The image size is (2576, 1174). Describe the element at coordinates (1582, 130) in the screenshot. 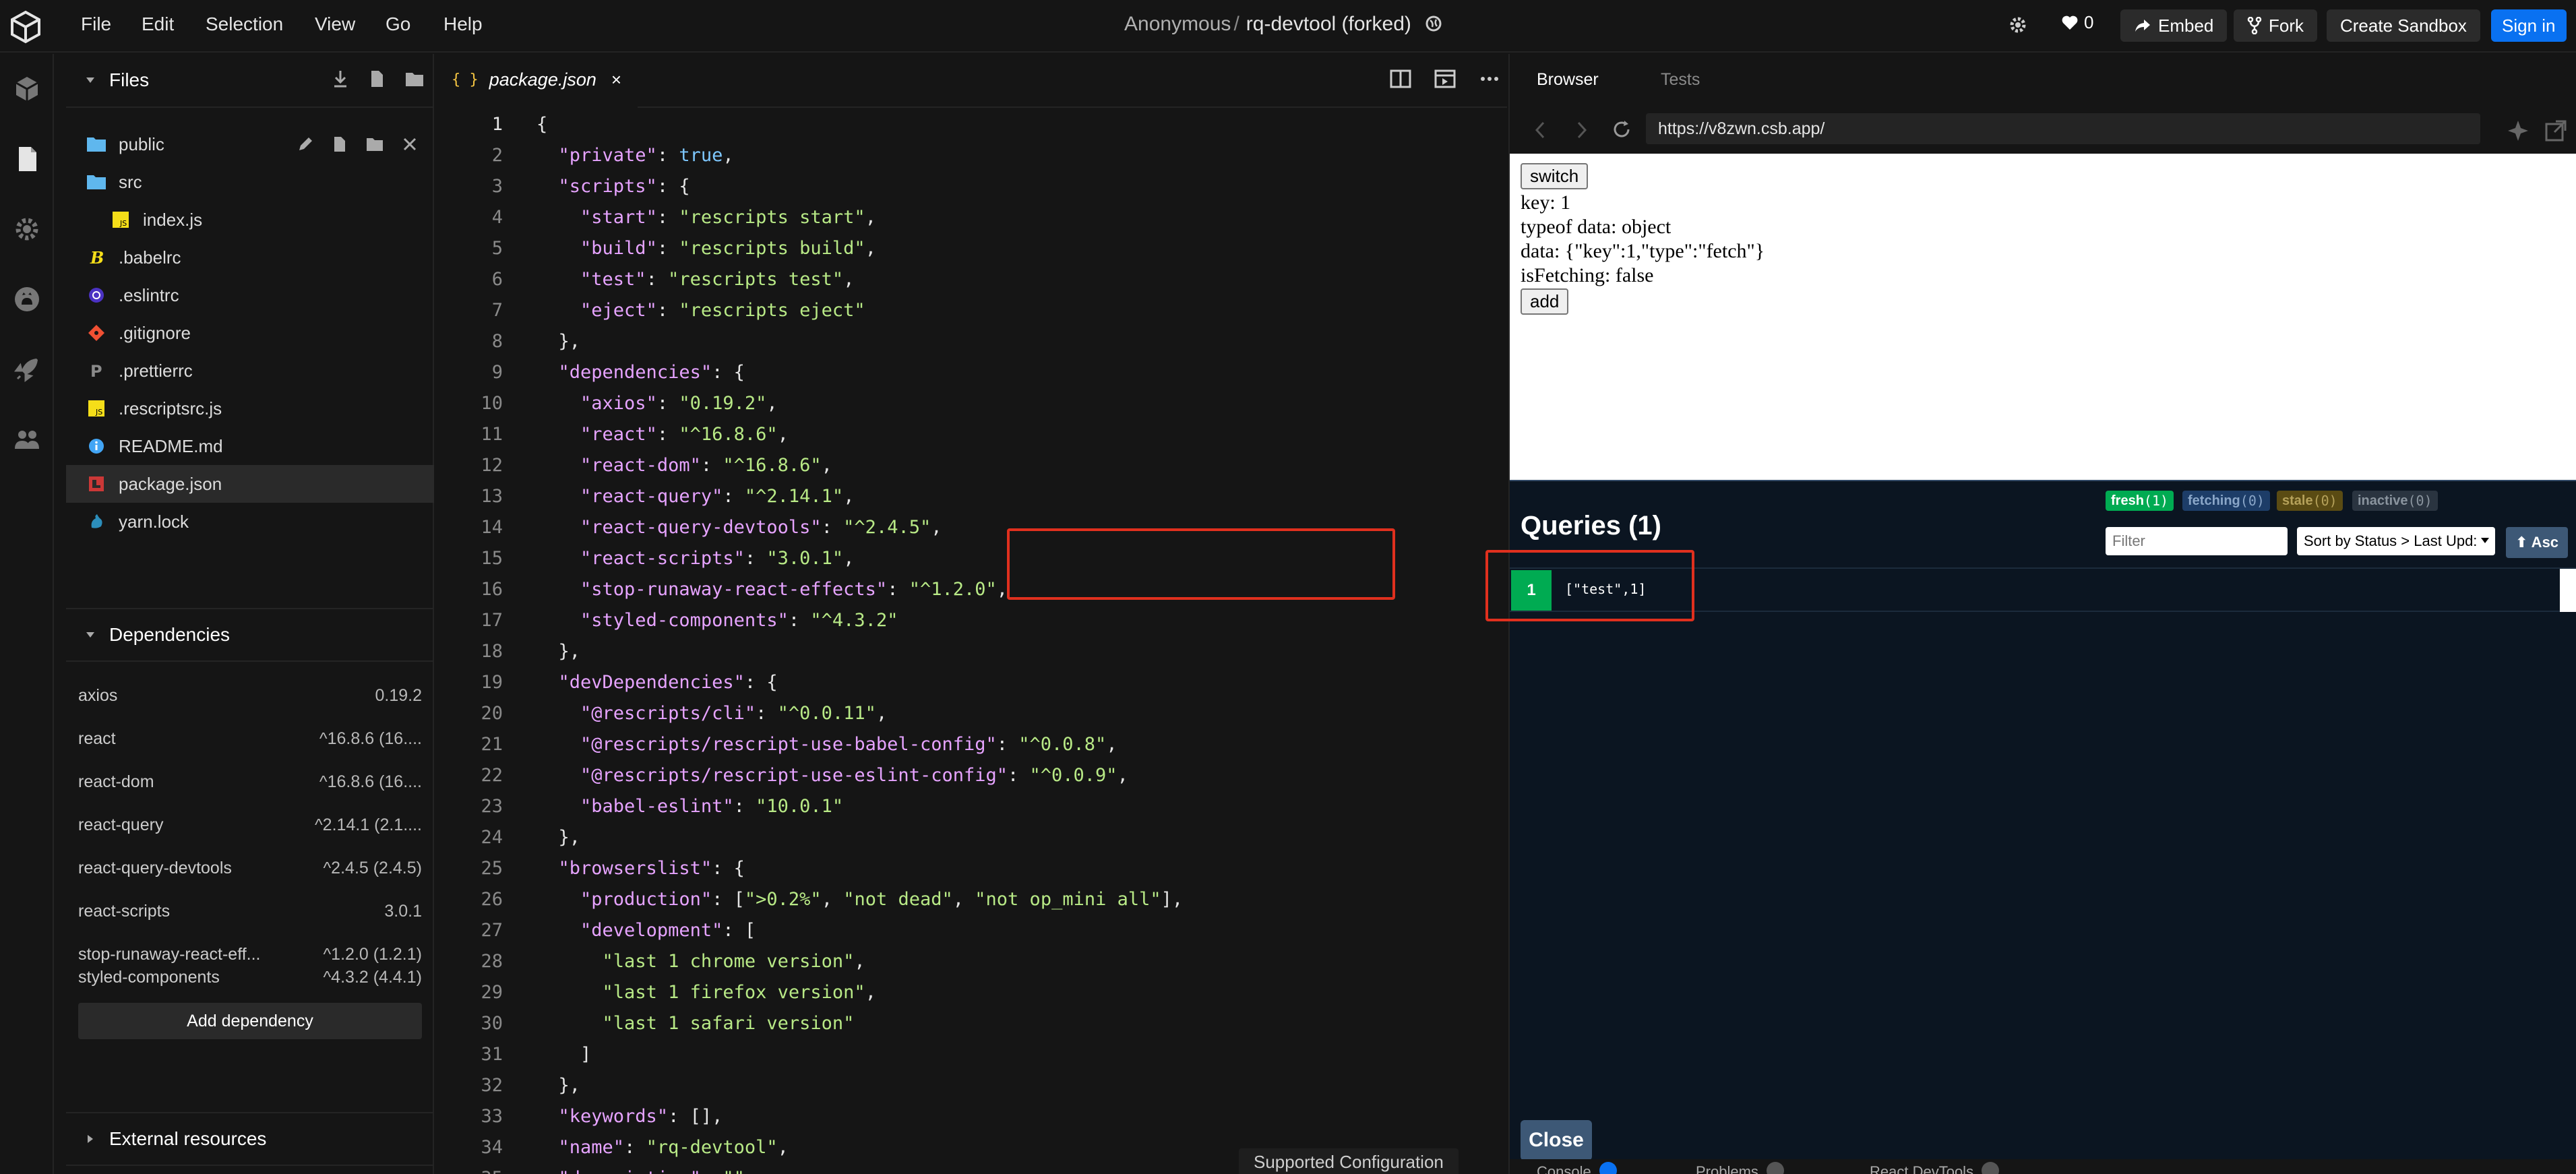

I see `forward-arrow-icon` at that location.